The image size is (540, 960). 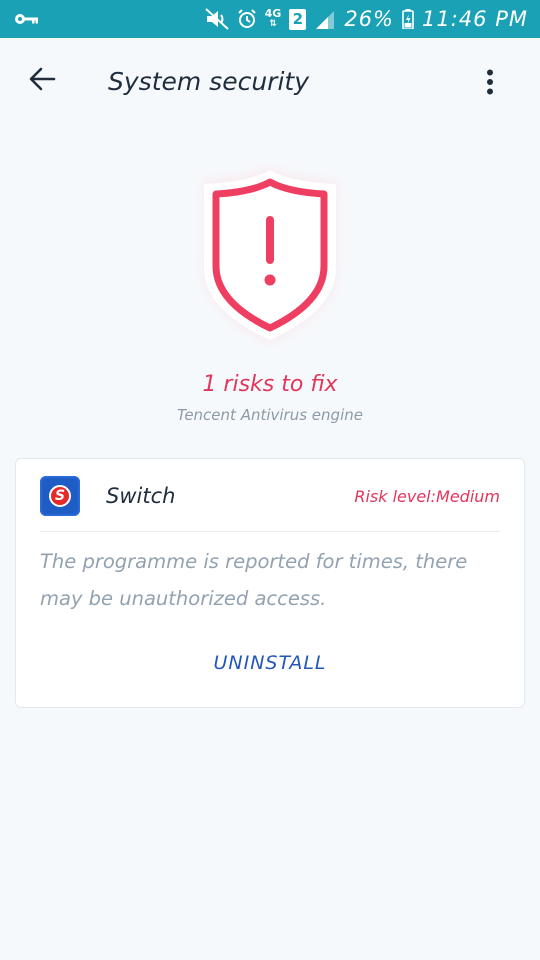 What do you see at coordinates (273, 18) in the screenshot?
I see `network-type: 4G ⇅` at bounding box center [273, 18].